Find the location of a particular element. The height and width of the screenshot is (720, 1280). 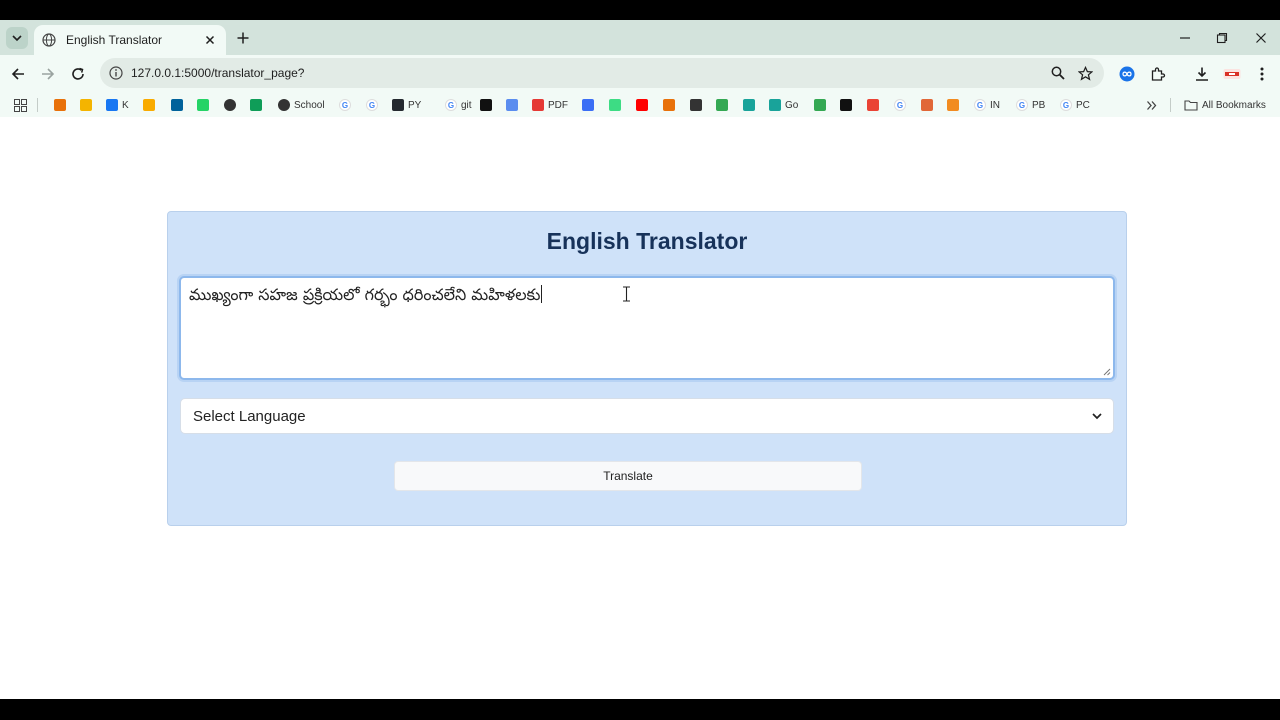

minimize-button is located at coordinates (1185, 38).